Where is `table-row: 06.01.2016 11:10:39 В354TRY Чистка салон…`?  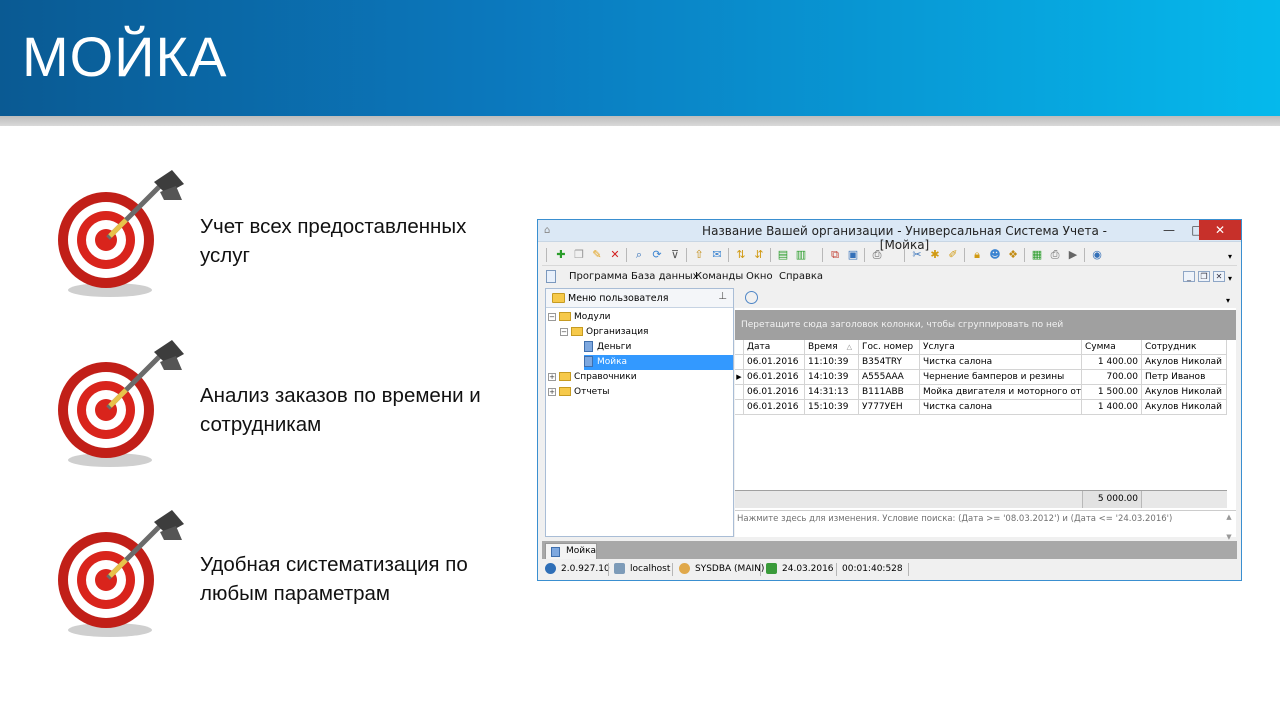 table-row: 06.01.2016 11:10:39 В354TRY Чистка салон… is located at coordinates (981, 362).